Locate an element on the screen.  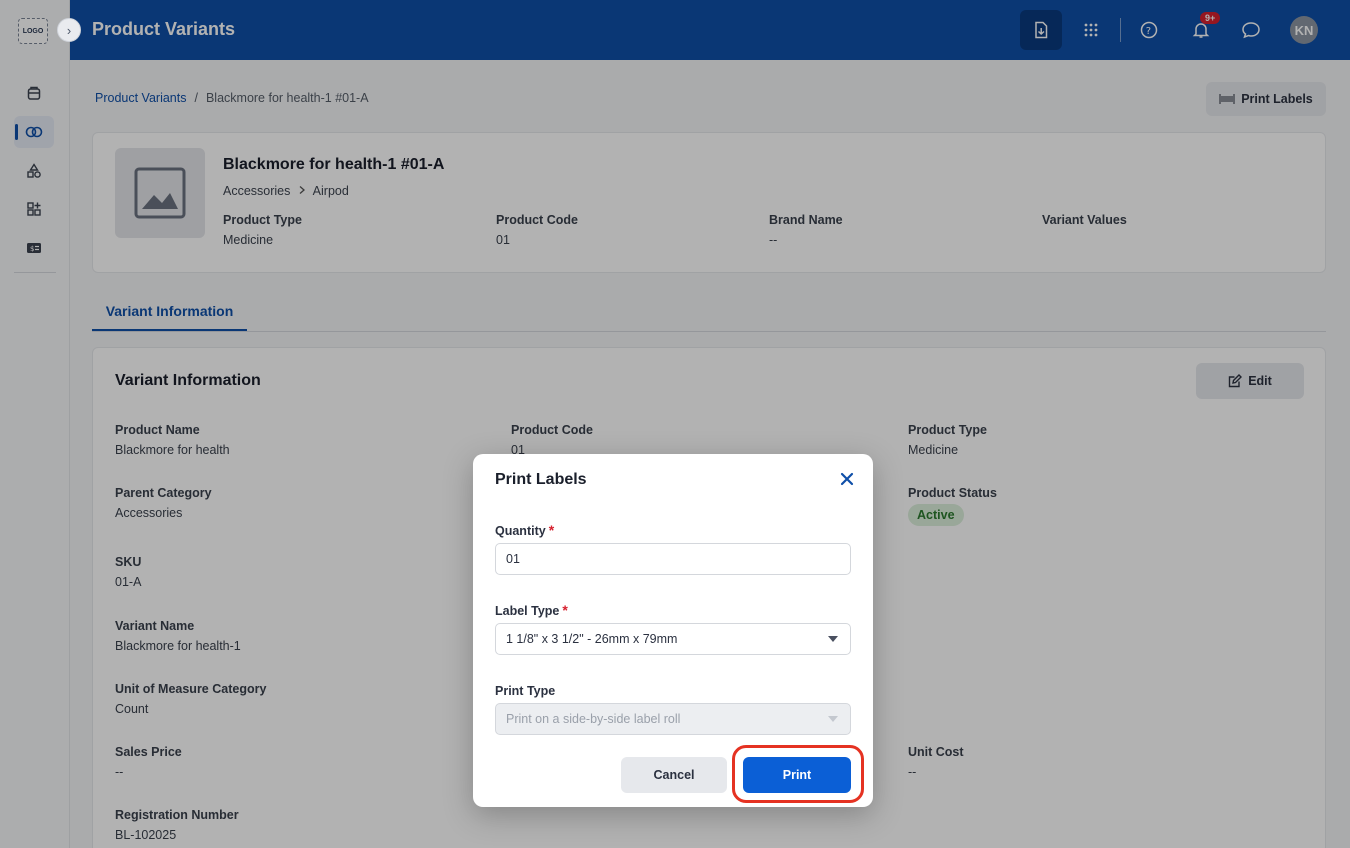
close-icon is located at coordinates (847, 479).